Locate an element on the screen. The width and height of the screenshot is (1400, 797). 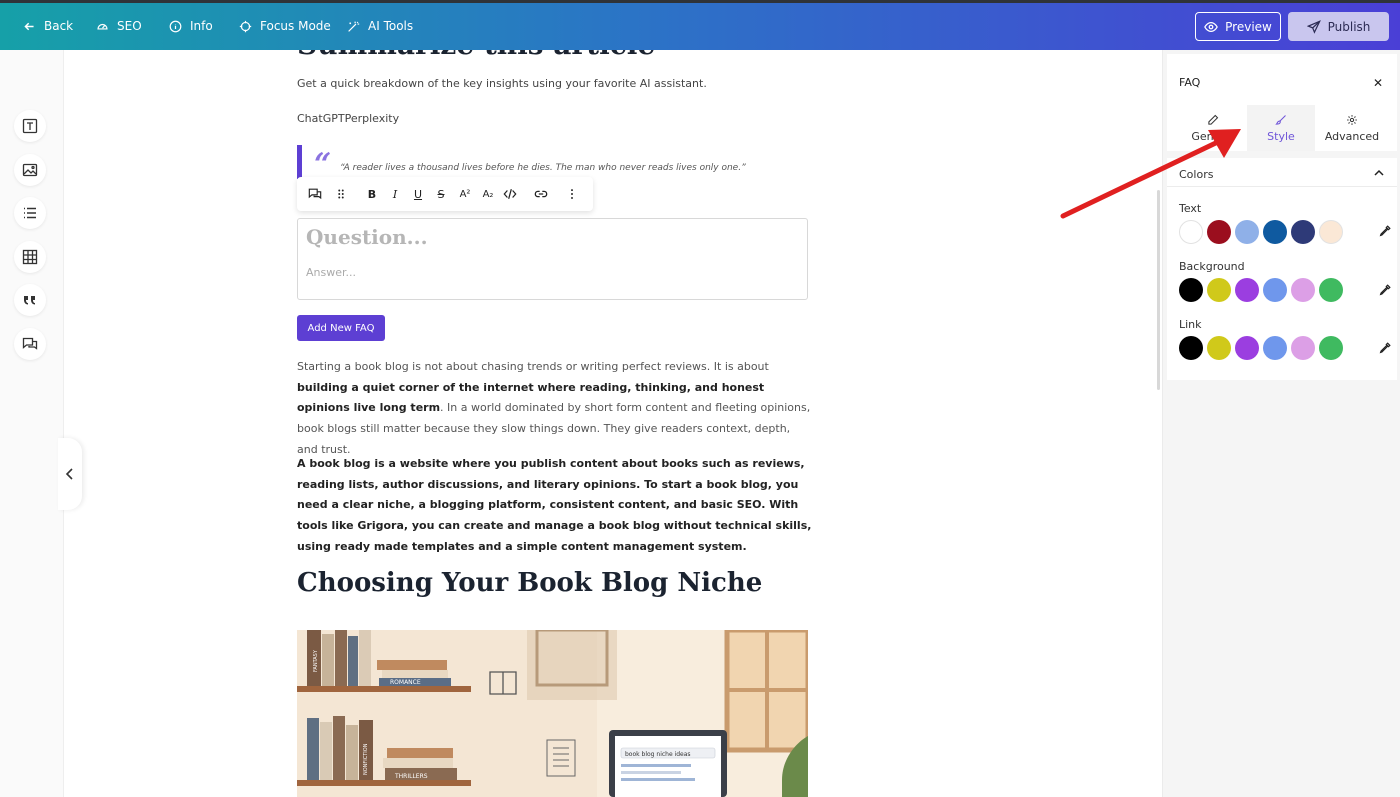
back-button: Back is located at coordinates (48, 26).